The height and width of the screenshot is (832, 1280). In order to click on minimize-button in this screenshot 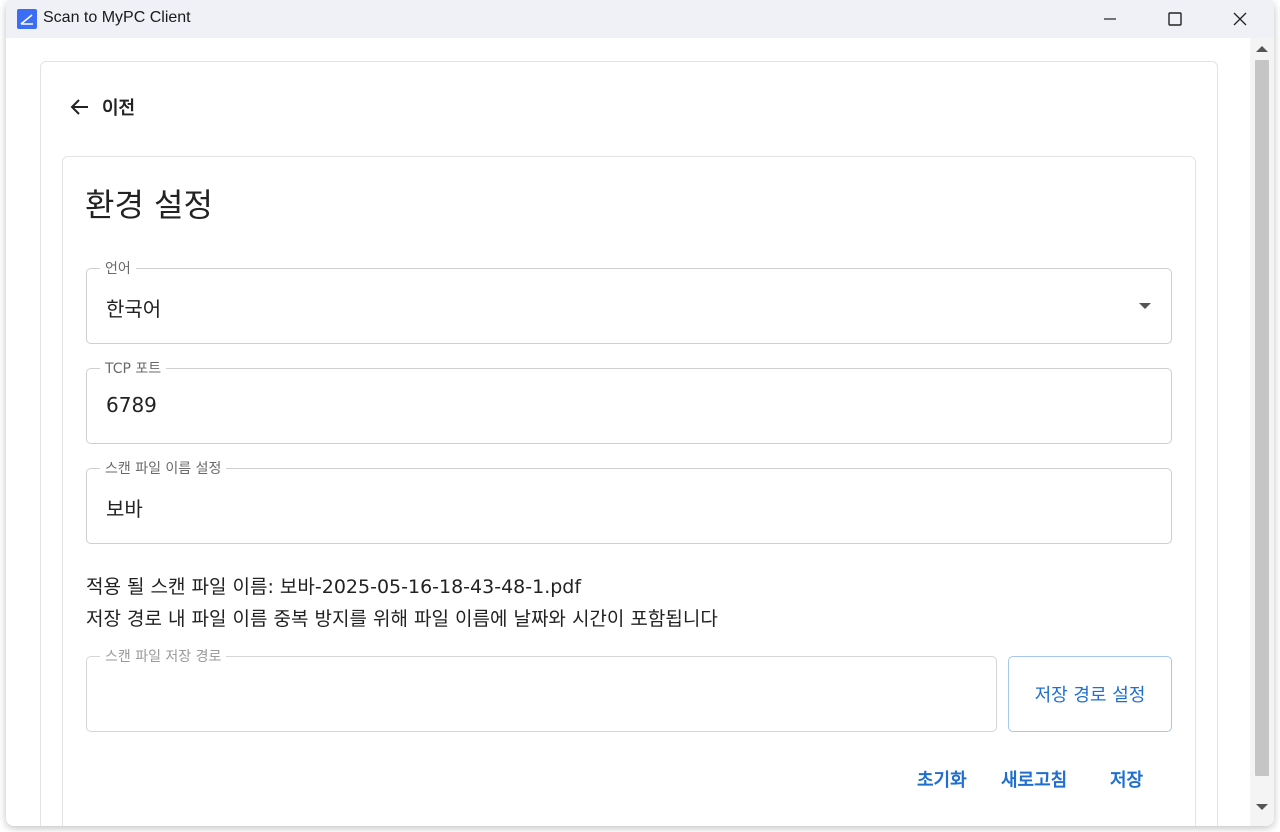, I will do `click(1110, 19)`.